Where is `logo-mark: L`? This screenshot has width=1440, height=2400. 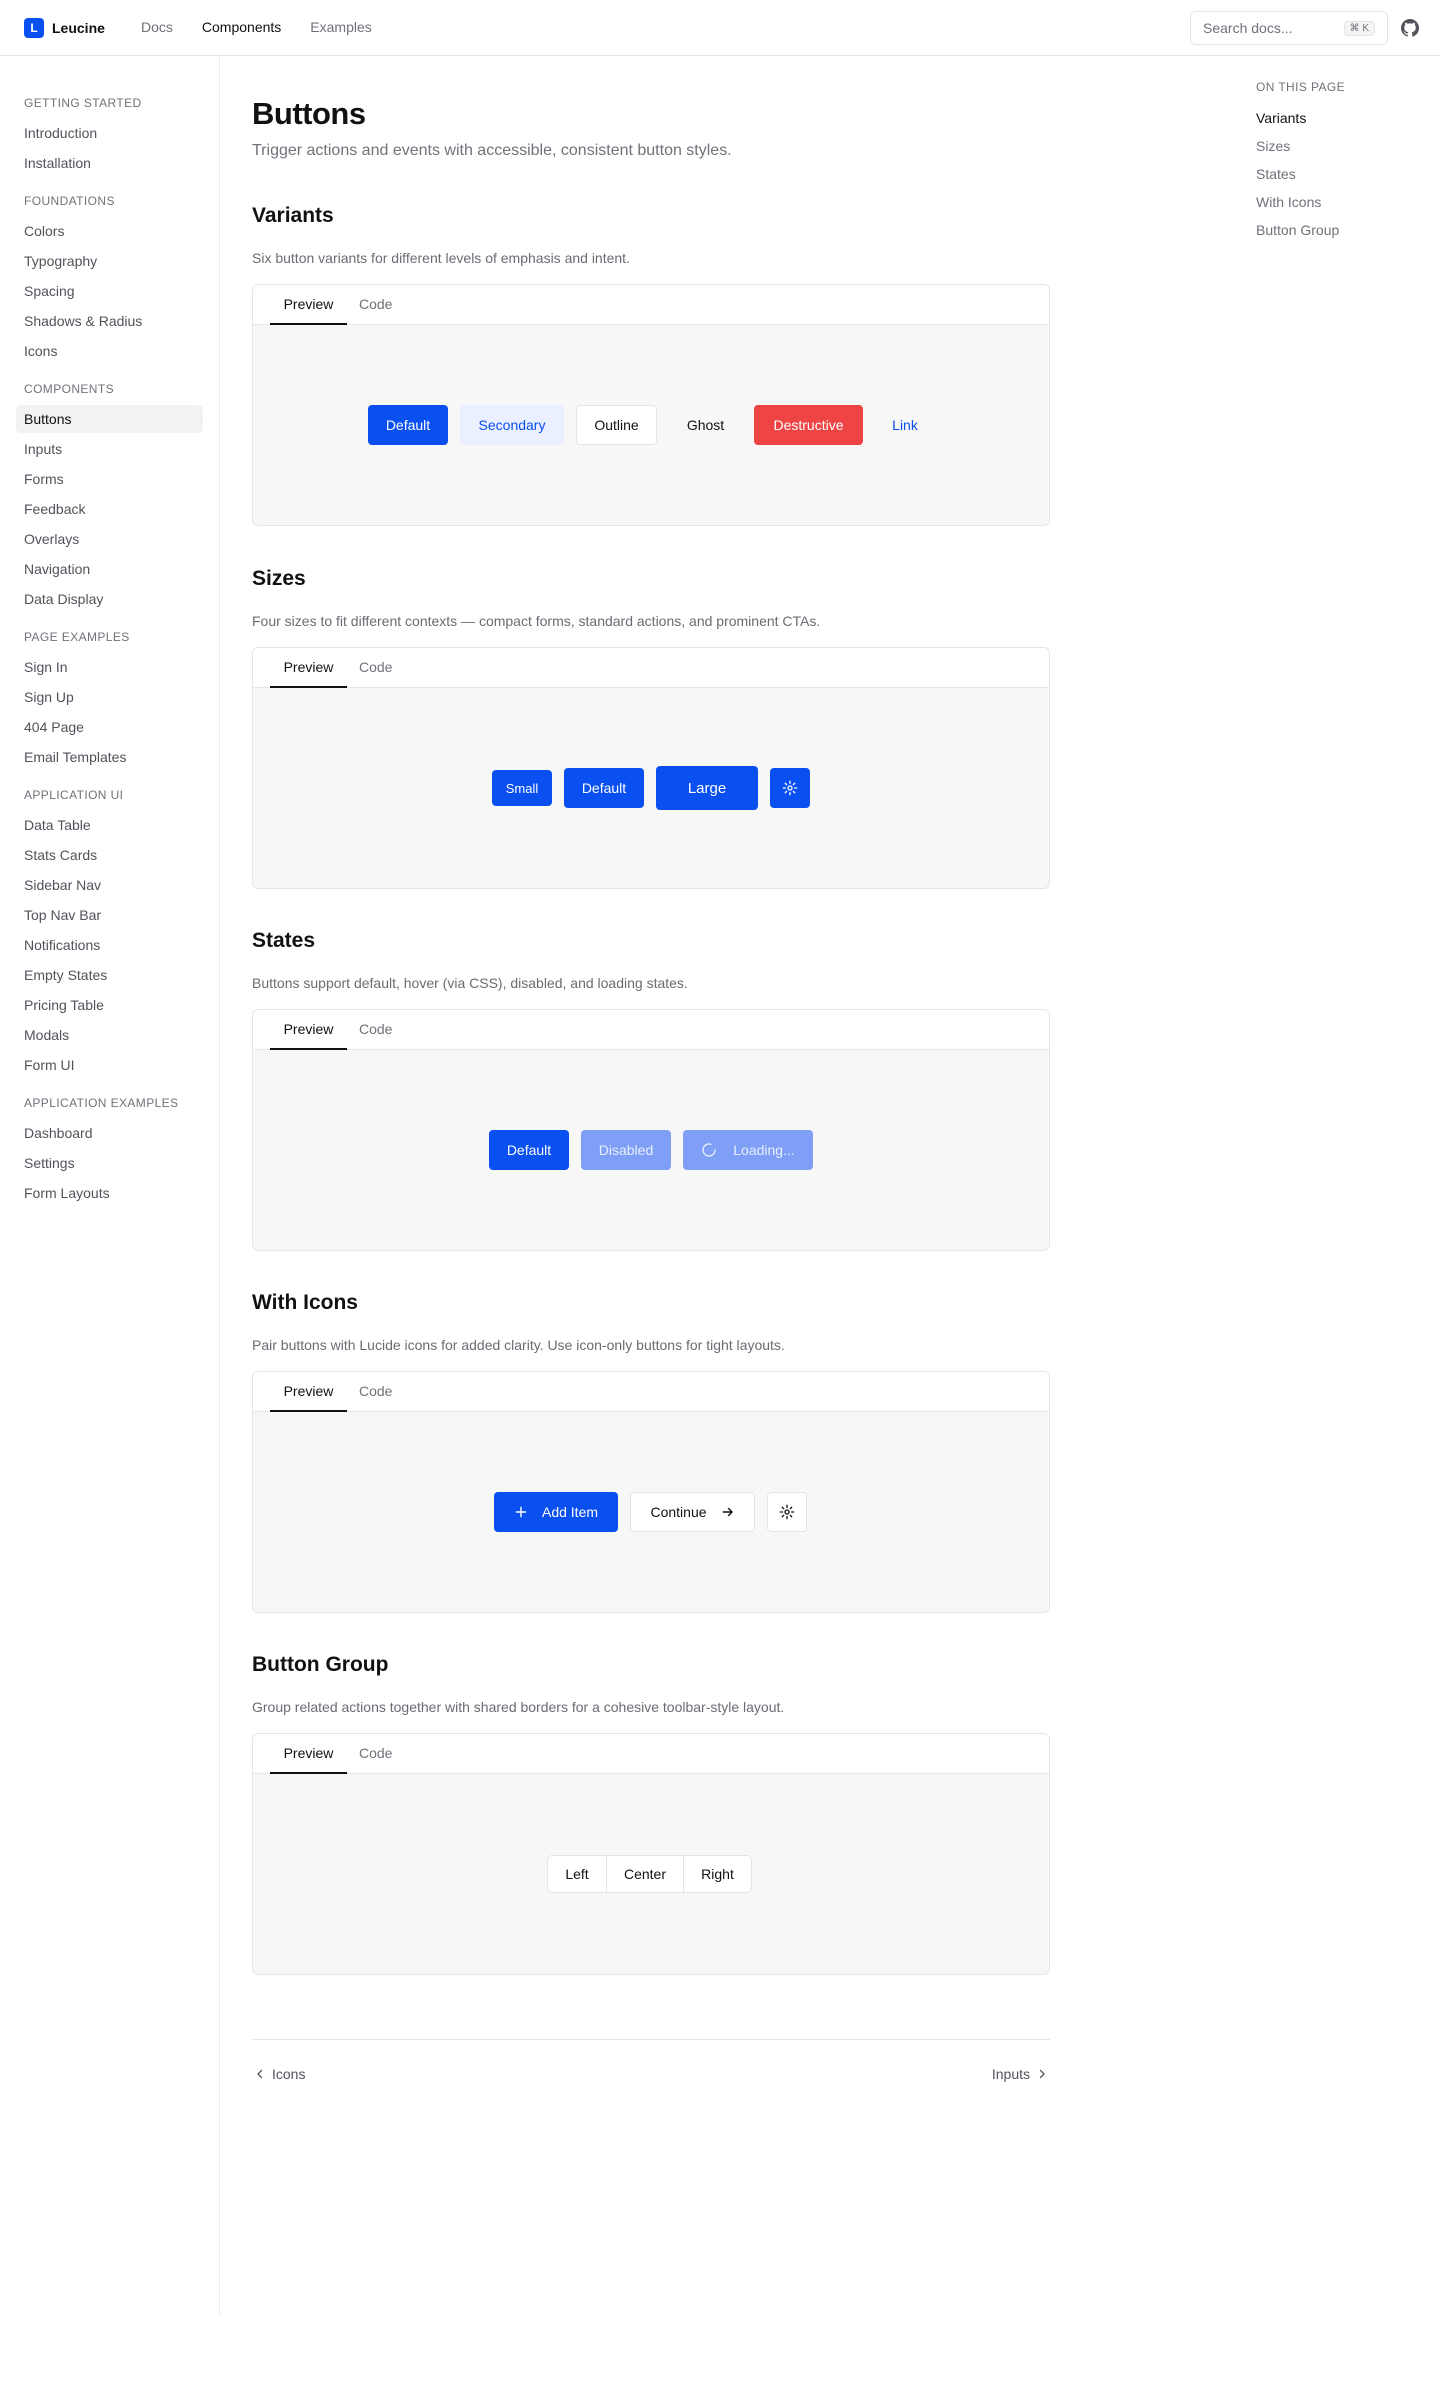 logo-mark: L is located at coordinates (34, 28).